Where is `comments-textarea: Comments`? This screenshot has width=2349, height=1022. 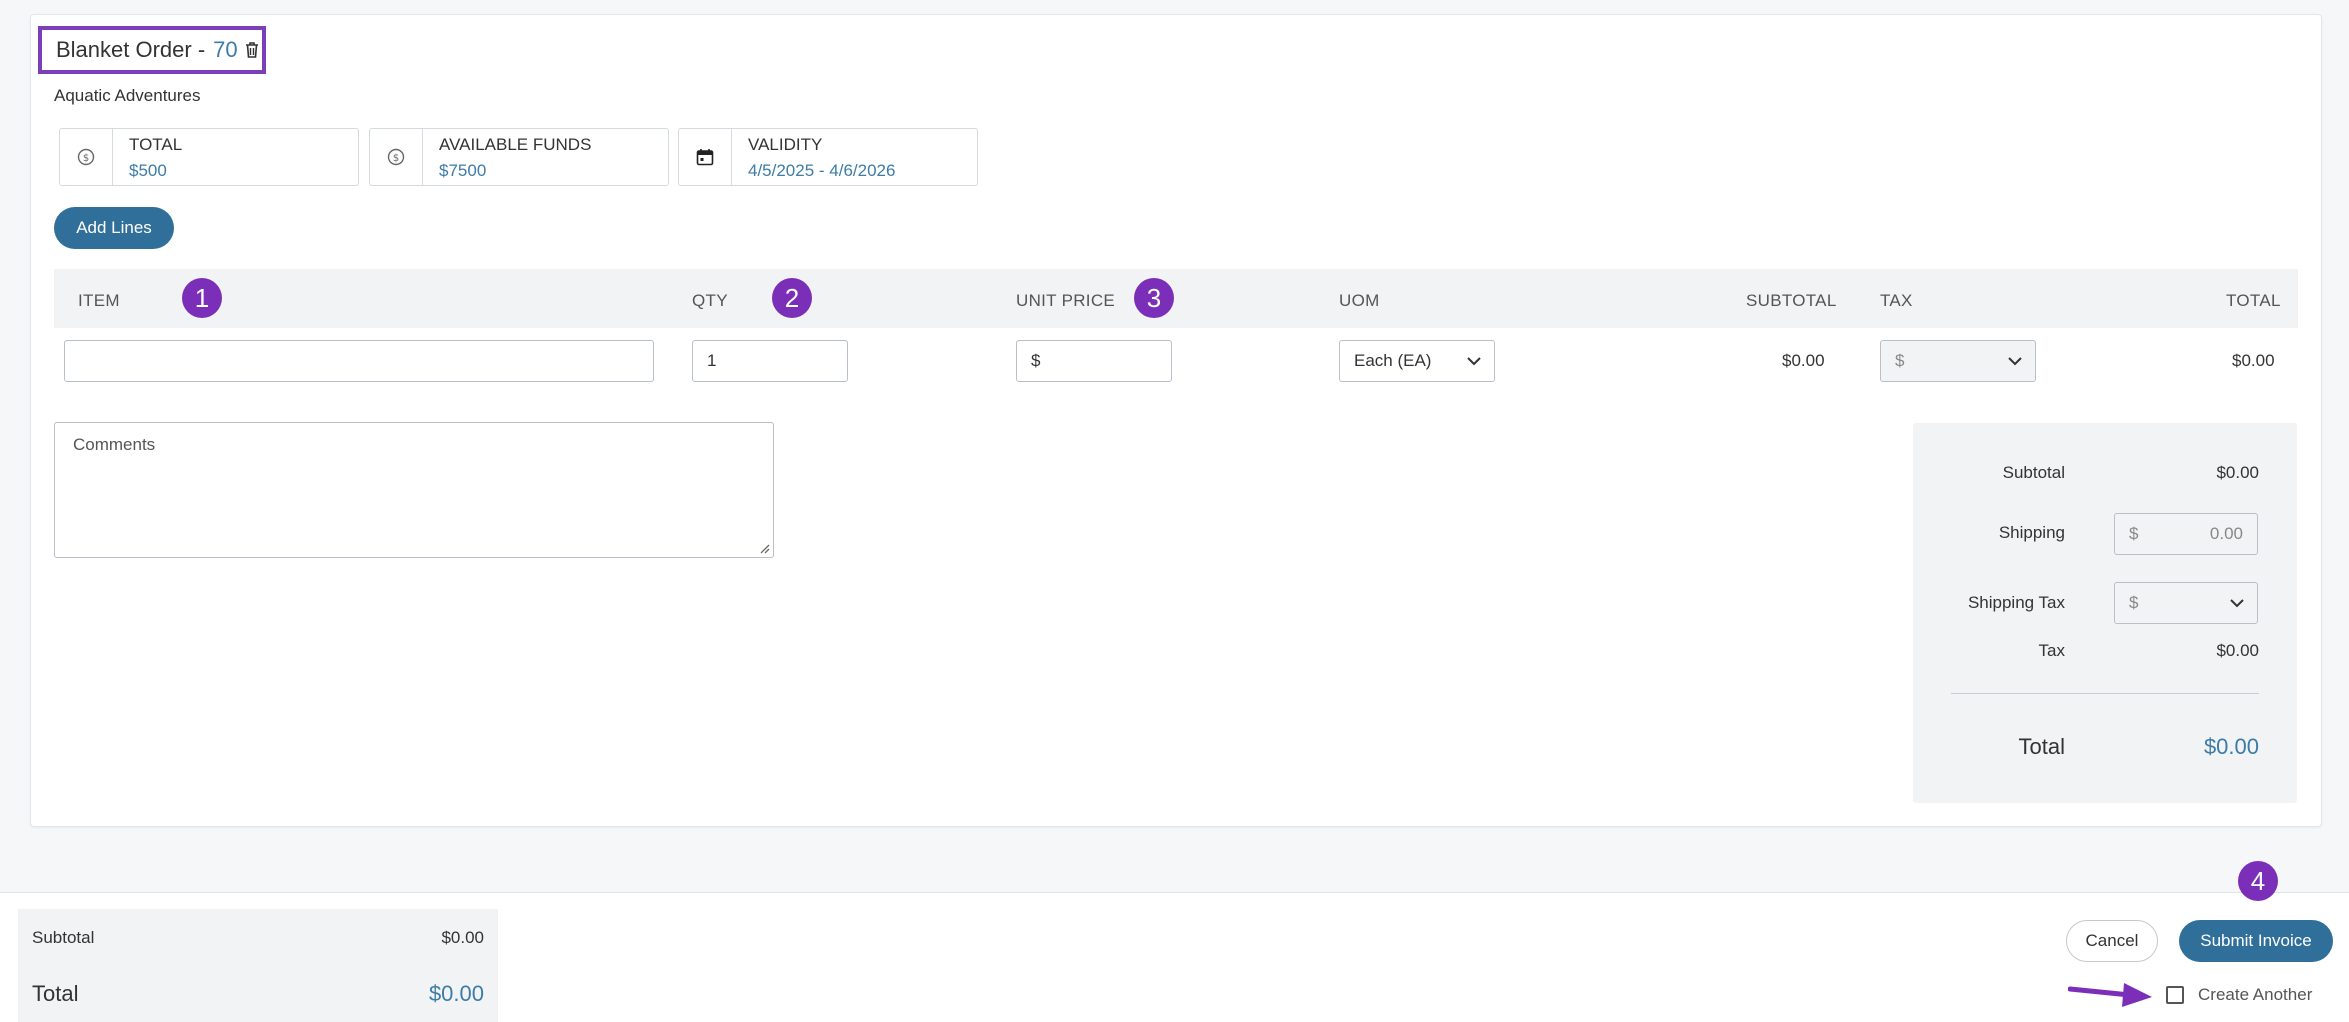
comments-textarea: Comments is located at coordinates (414, 490).